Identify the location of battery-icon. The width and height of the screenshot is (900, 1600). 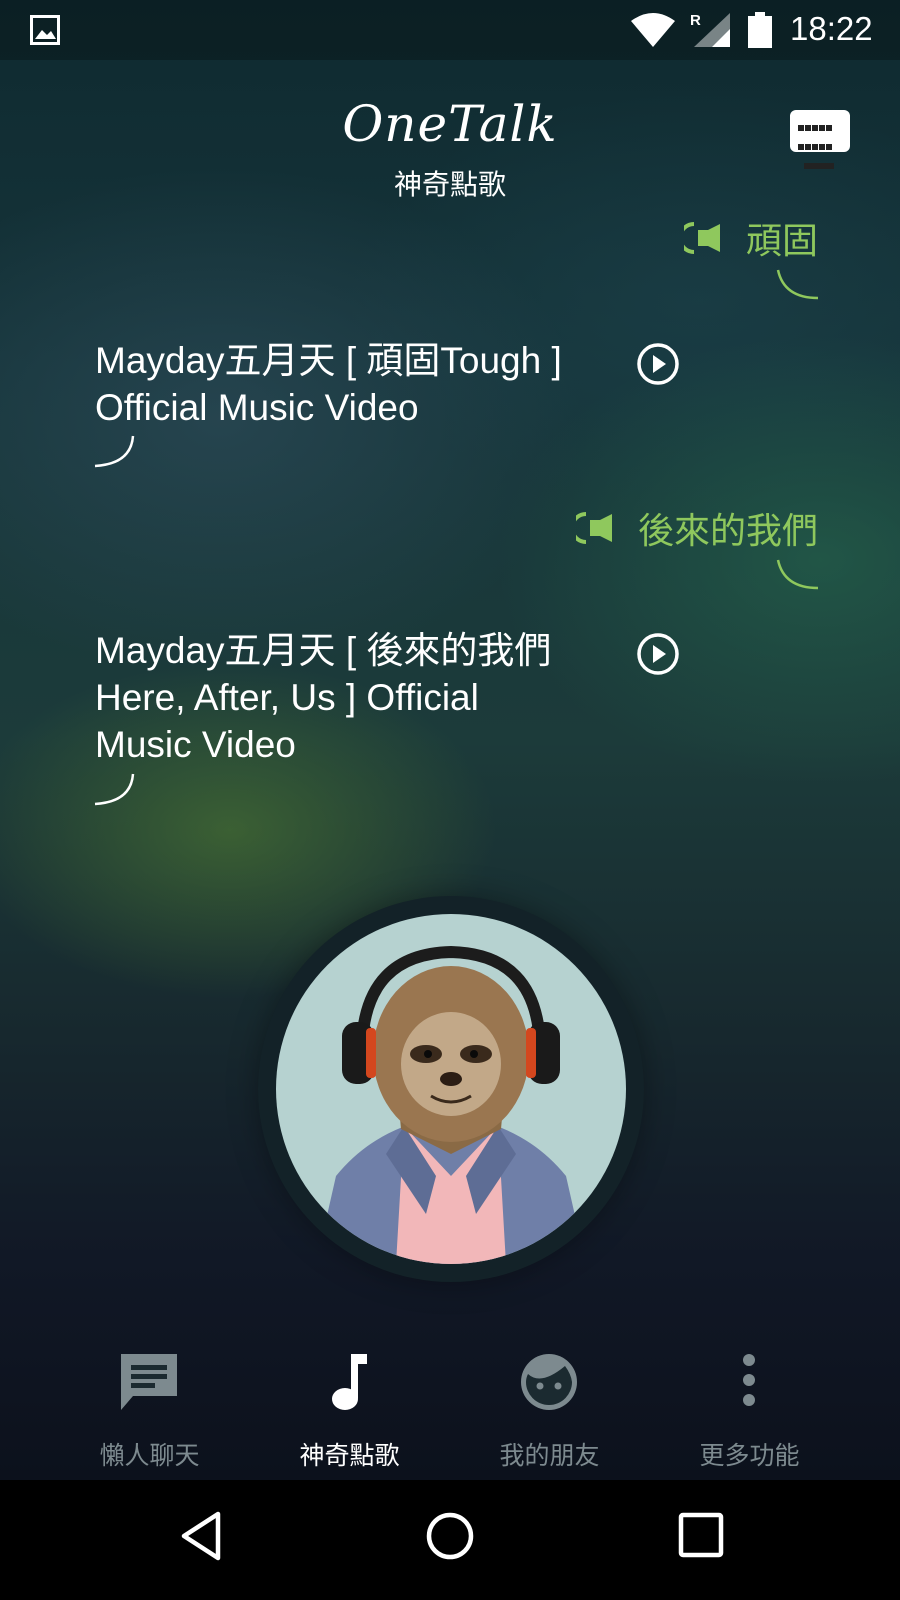
(760, 30).